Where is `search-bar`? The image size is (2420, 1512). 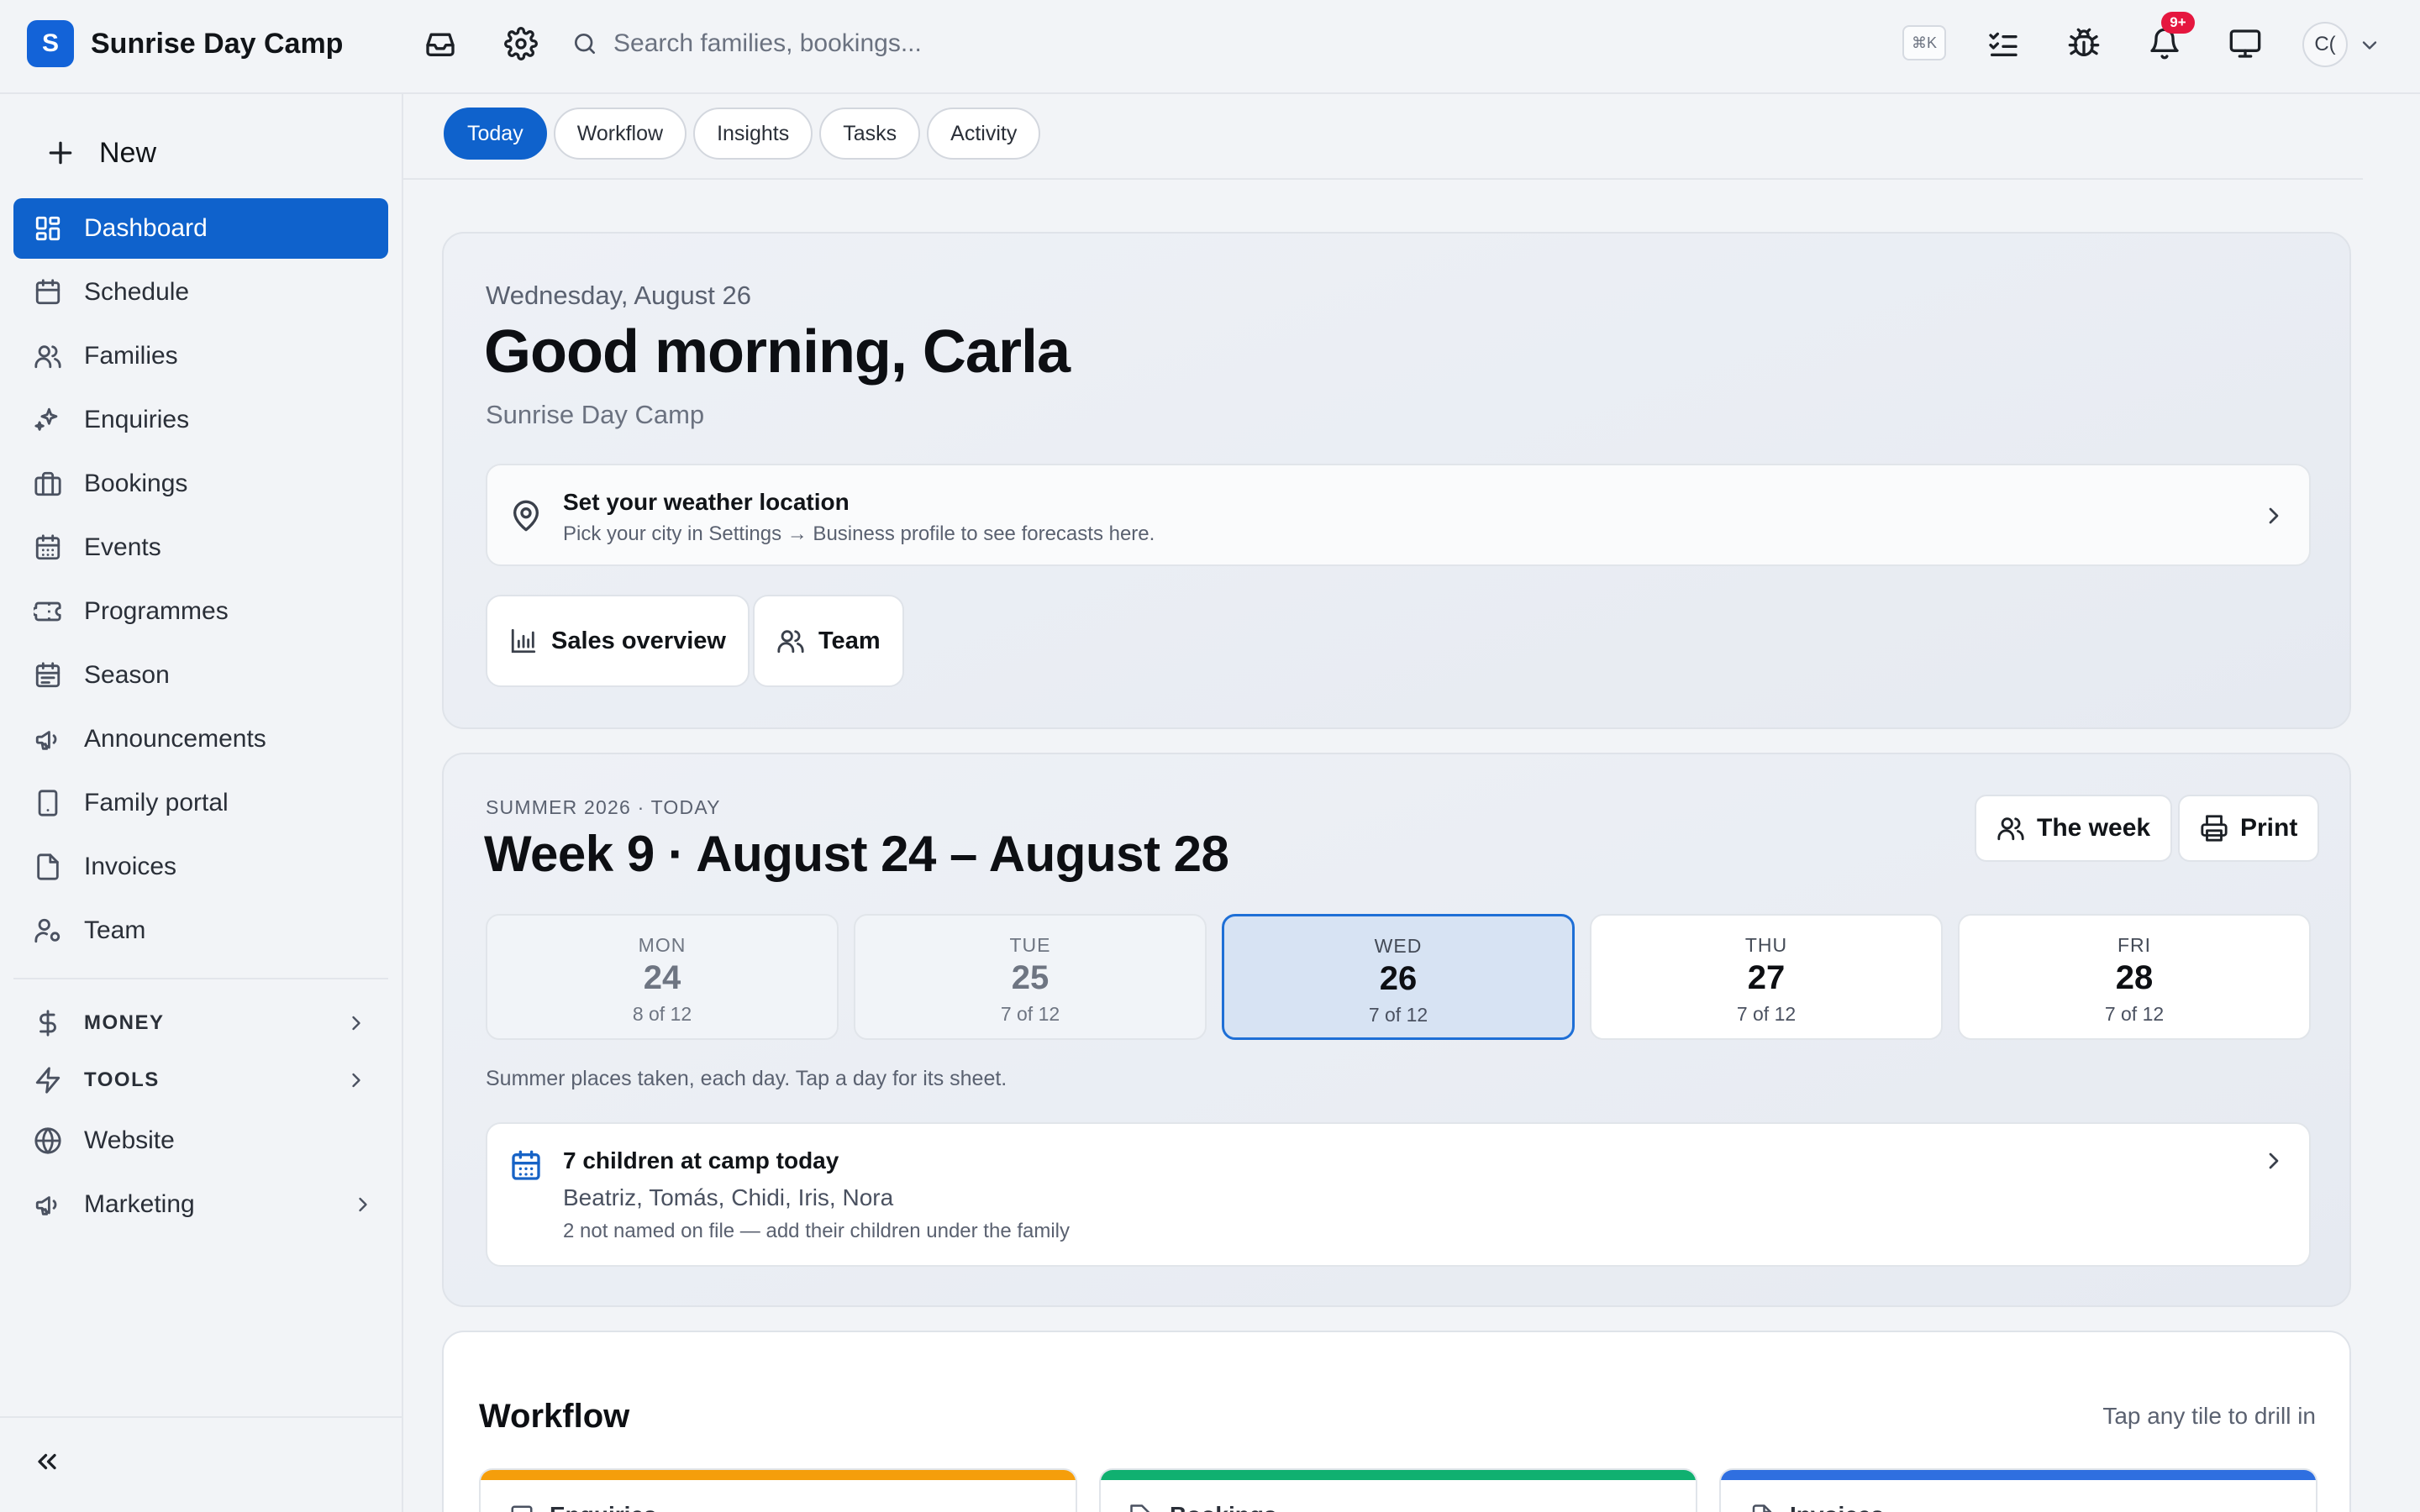
search-bar is located at coordinates (1221, 43).